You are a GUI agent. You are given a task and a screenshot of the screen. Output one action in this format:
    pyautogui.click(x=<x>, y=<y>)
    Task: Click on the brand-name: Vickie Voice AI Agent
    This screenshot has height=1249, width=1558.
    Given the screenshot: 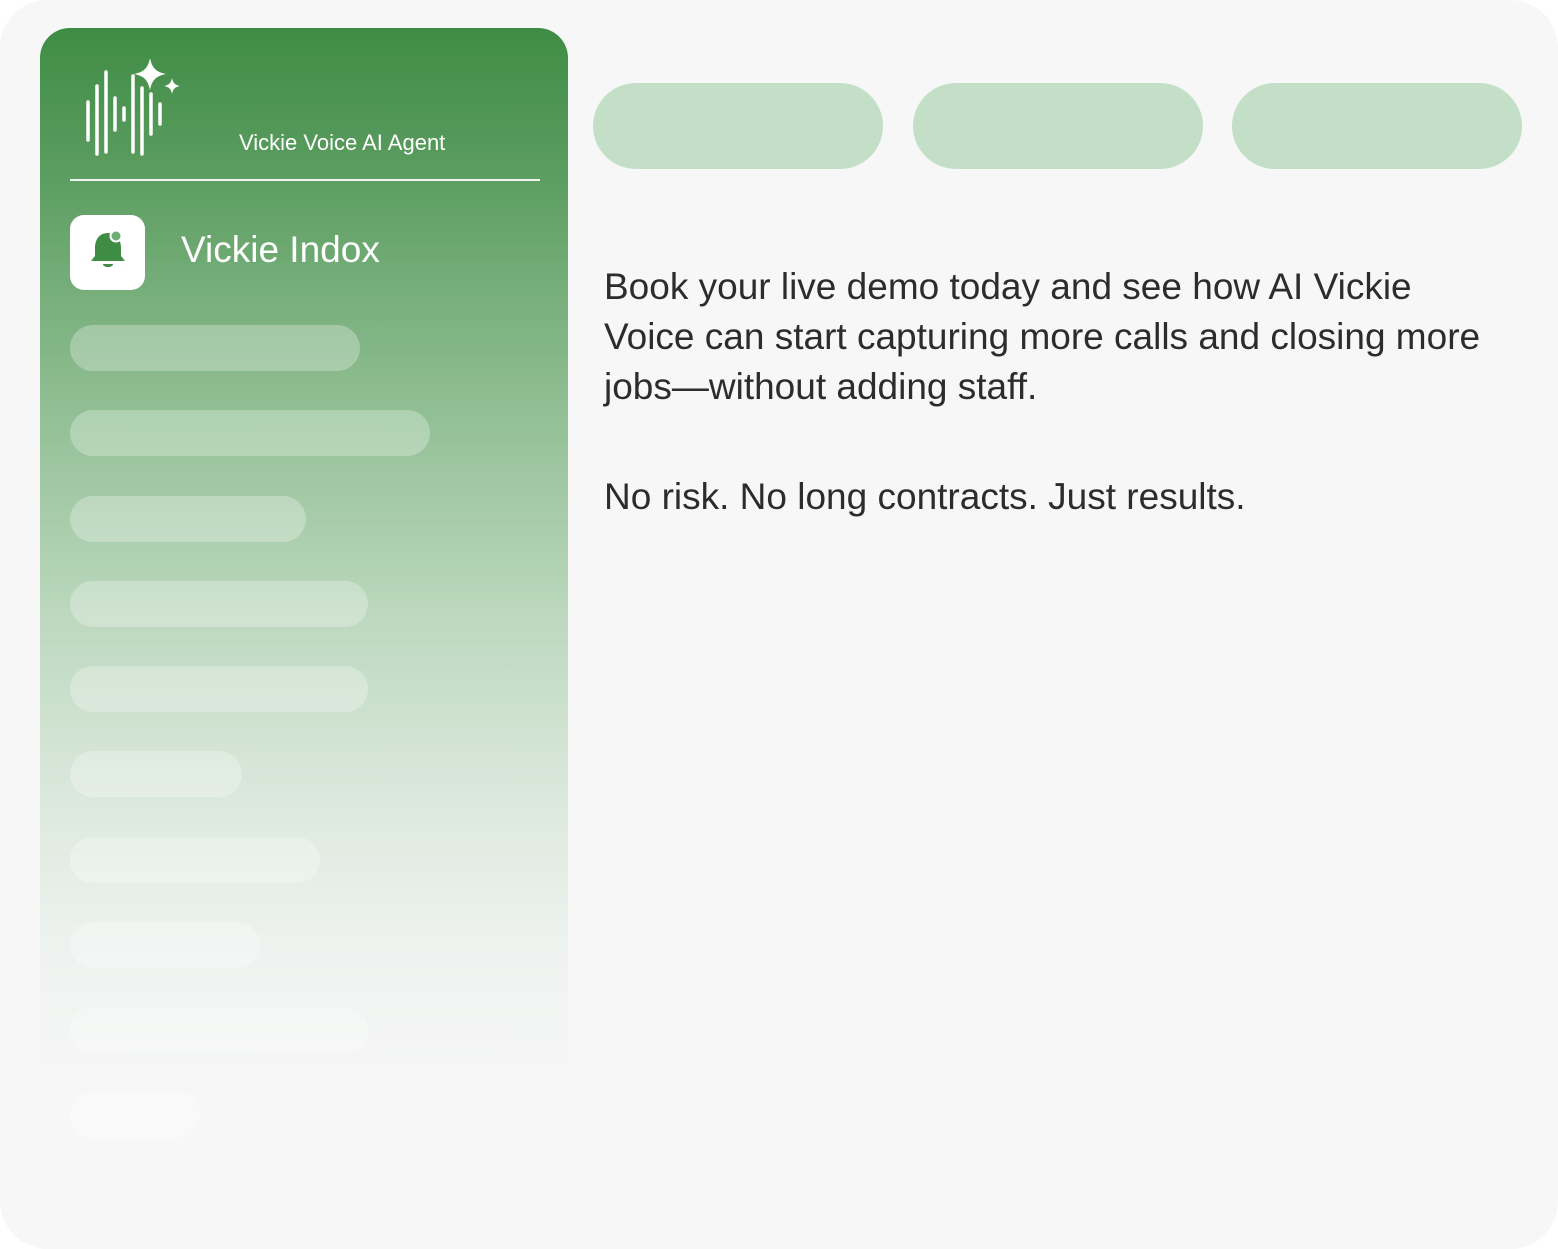 What is the action you would take?
    pyautogui.click(x=342, y=142)
    